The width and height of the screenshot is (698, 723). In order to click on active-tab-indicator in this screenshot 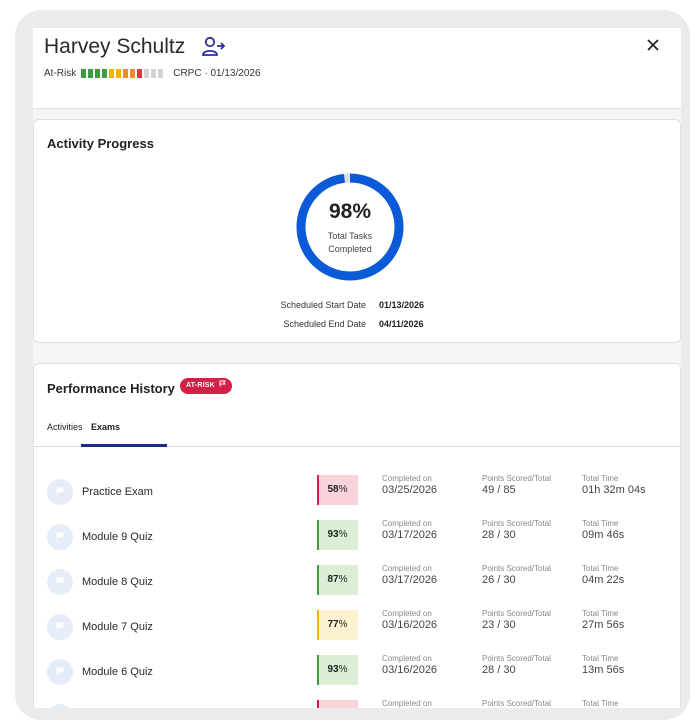, I will do `click(124, 445)`.